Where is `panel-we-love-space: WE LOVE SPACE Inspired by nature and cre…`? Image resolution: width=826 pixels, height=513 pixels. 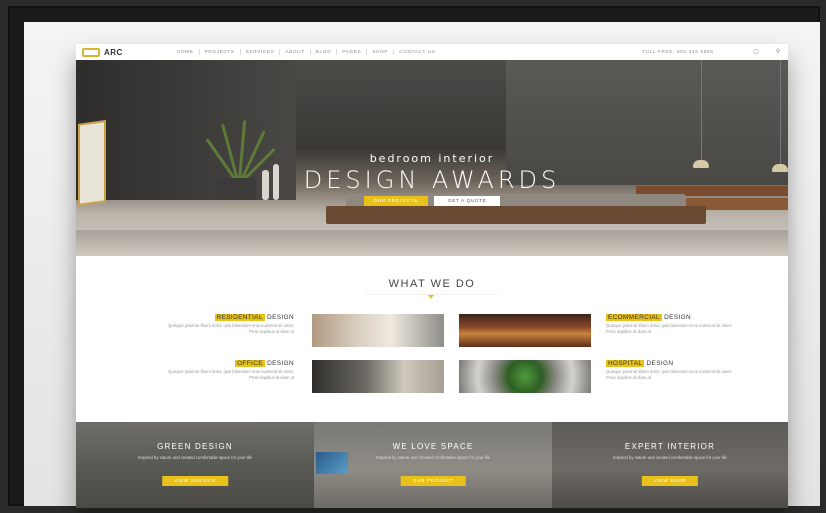 panel-we-love-space: WE LOVE SPACE Inspired by nature and cre… is located at coordinates (433, 465).